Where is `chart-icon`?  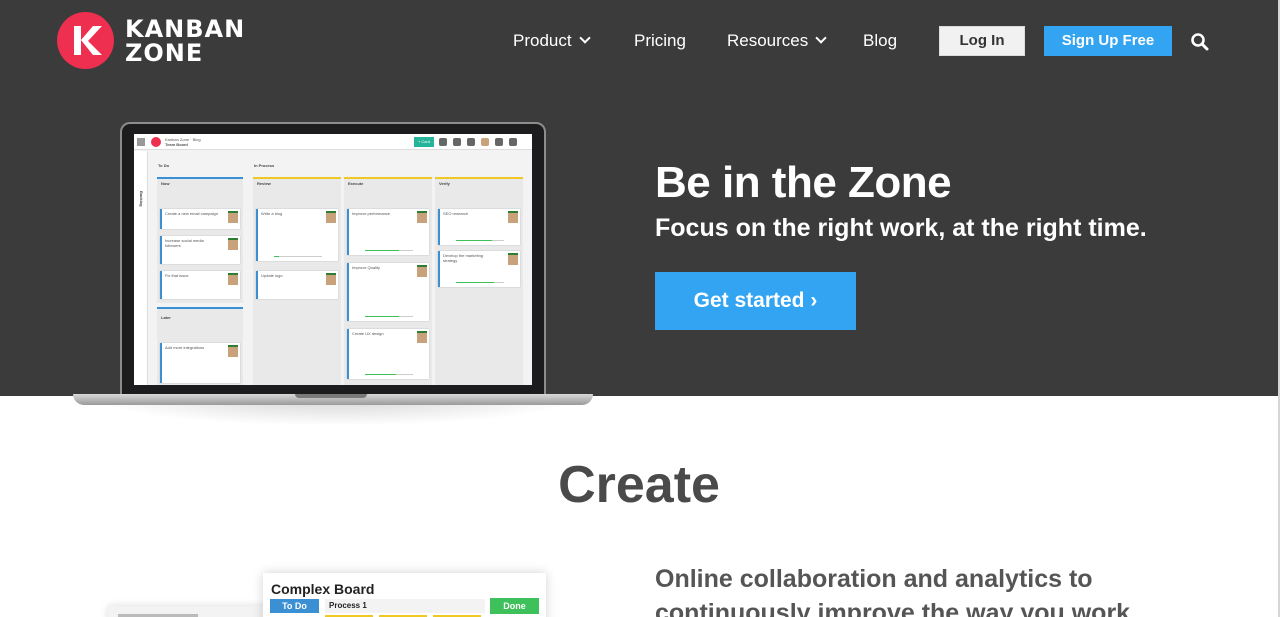
chart-icon is located at coordinates (457, 142).